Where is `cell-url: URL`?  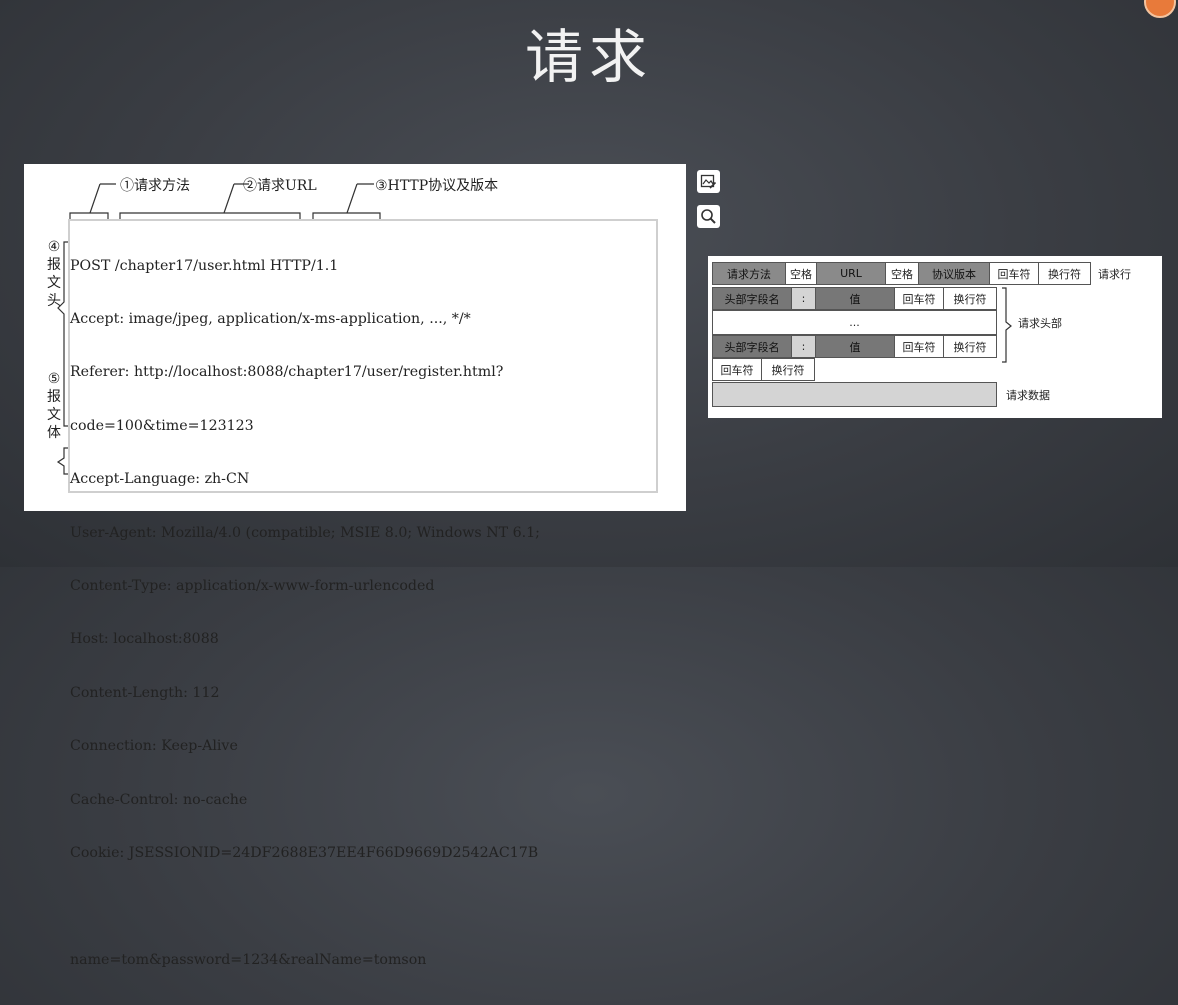 cell-url: URL is located at coordinates (851, 273).